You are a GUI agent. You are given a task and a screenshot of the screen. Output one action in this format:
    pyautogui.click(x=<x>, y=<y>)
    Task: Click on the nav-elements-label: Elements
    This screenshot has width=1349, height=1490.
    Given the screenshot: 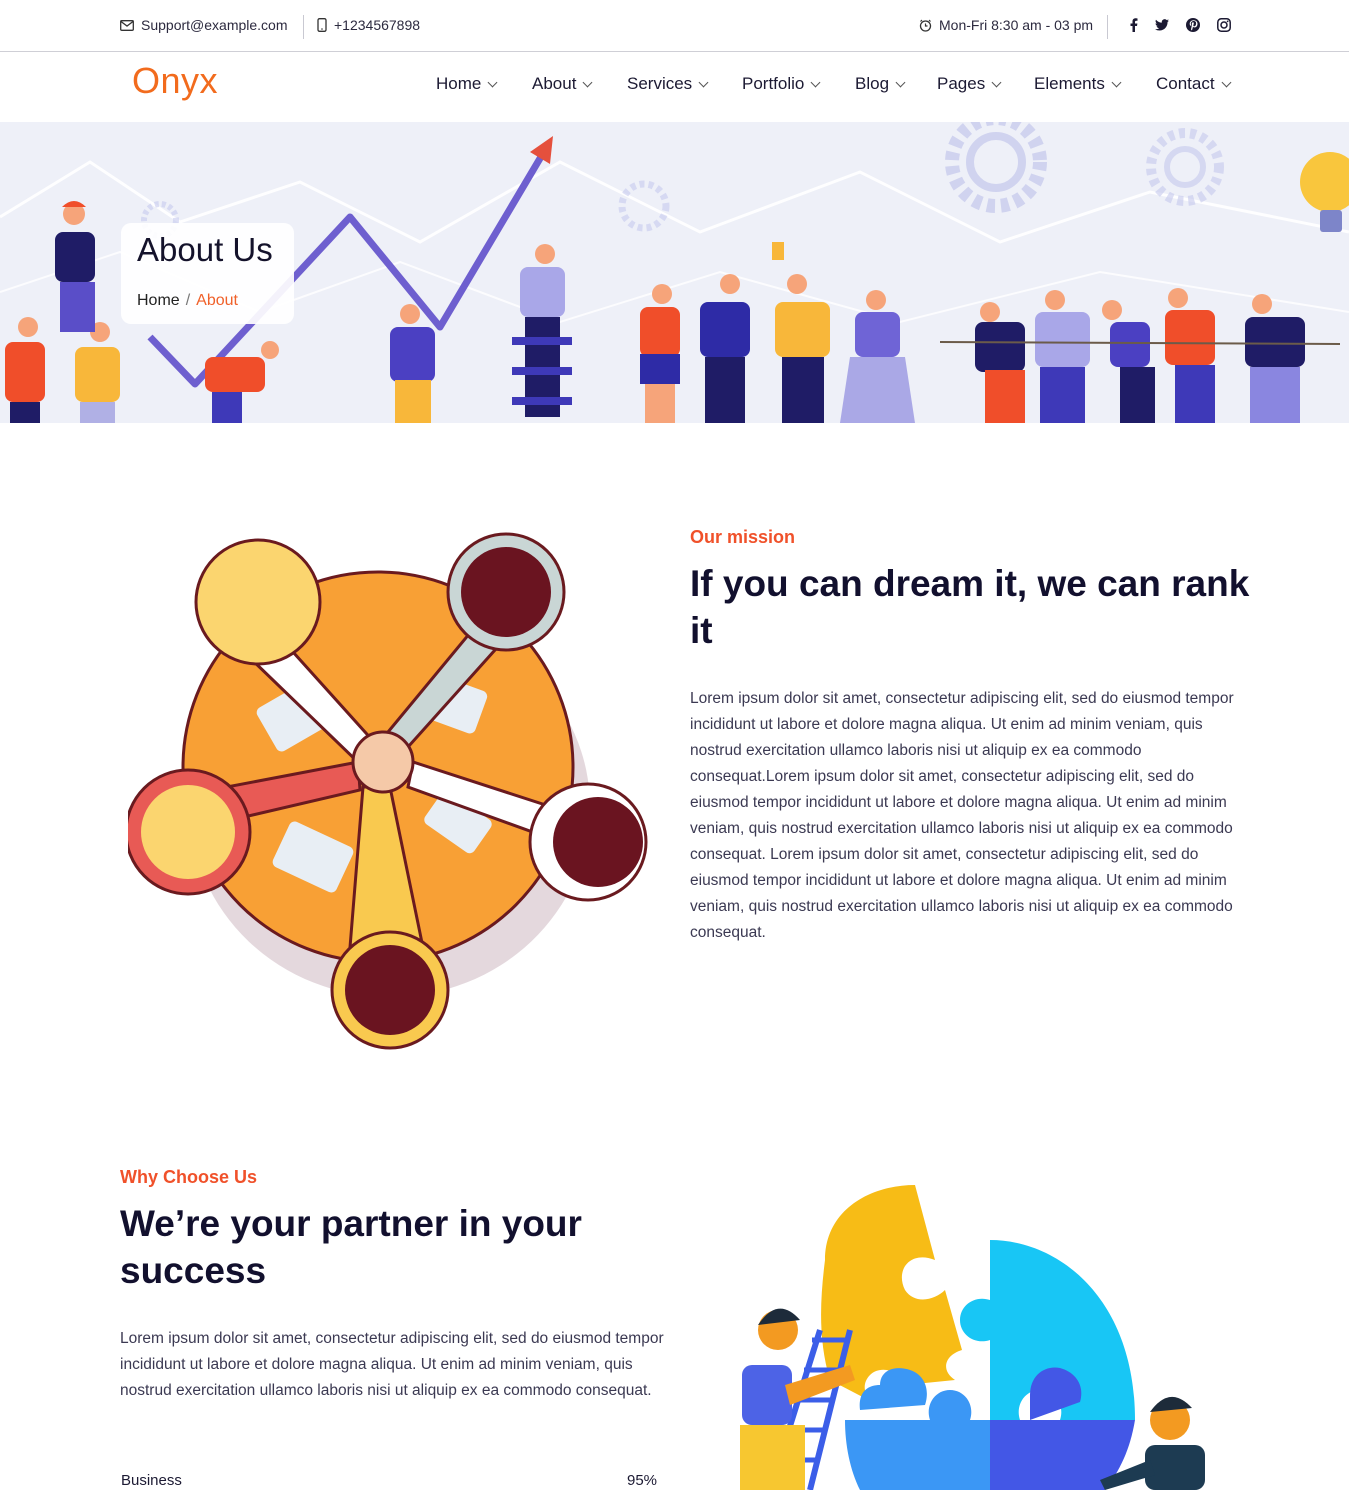 What is the action you would take?
    pyautogui.click(x=1069, y=83)
    